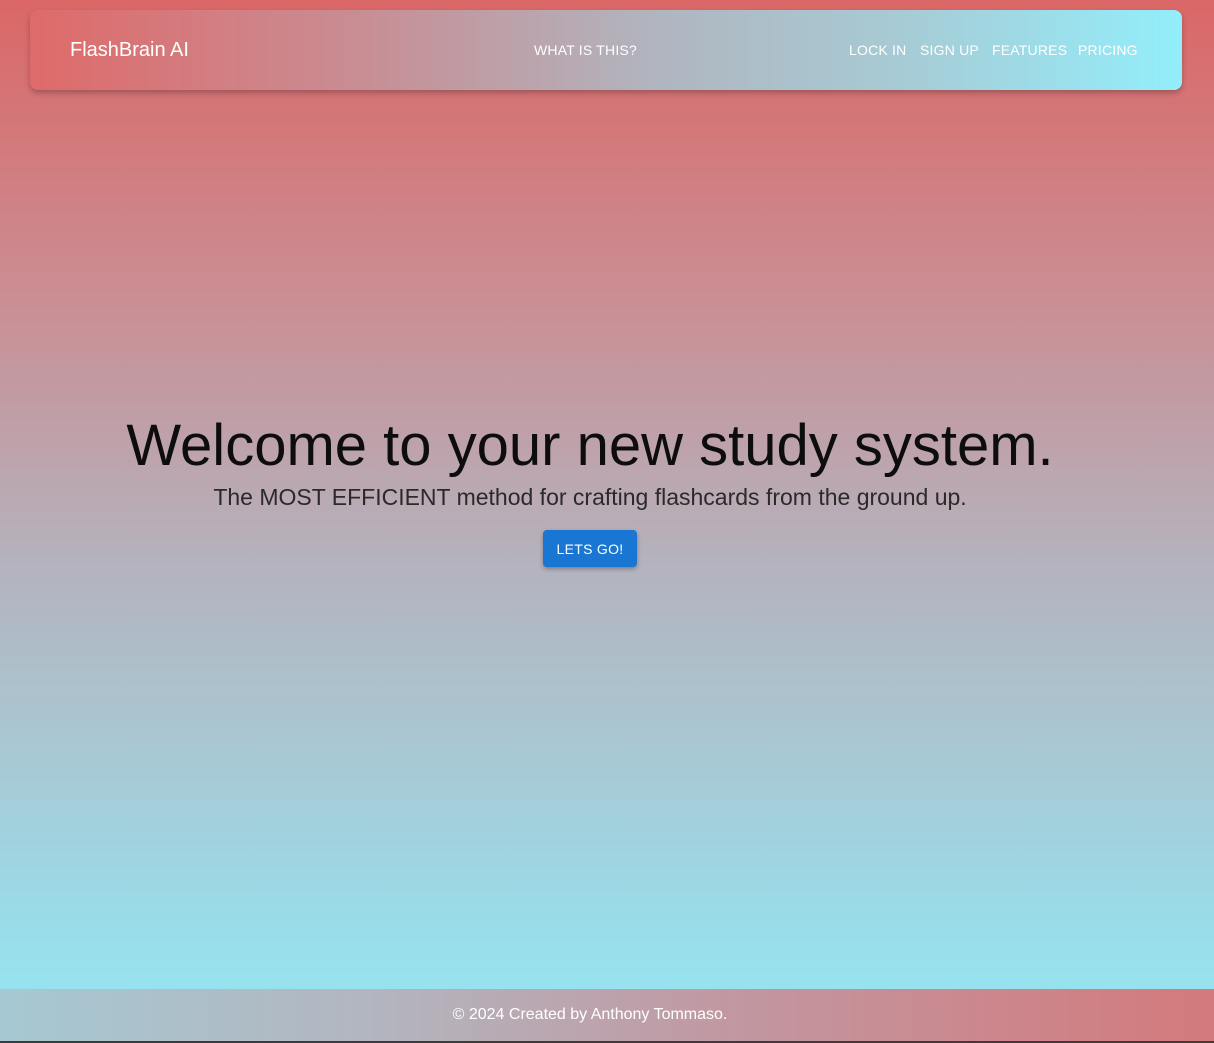  Describe the element at coordinates (129, 50) in the screenshot. I see `brand-logo-text: FlashBrain AI` at that location.